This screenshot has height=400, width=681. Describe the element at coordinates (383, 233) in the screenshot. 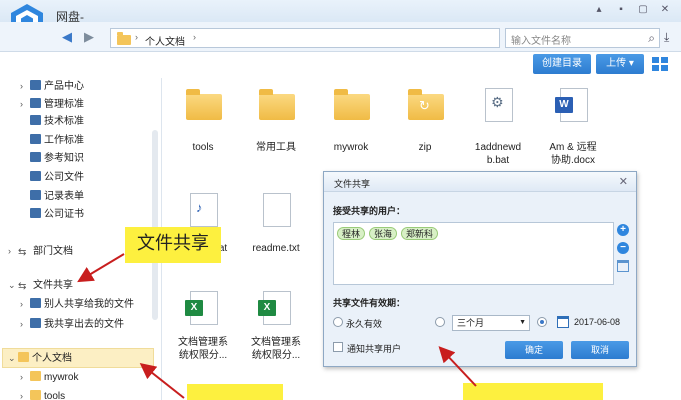

I see `user-tag: 张海` at that location.